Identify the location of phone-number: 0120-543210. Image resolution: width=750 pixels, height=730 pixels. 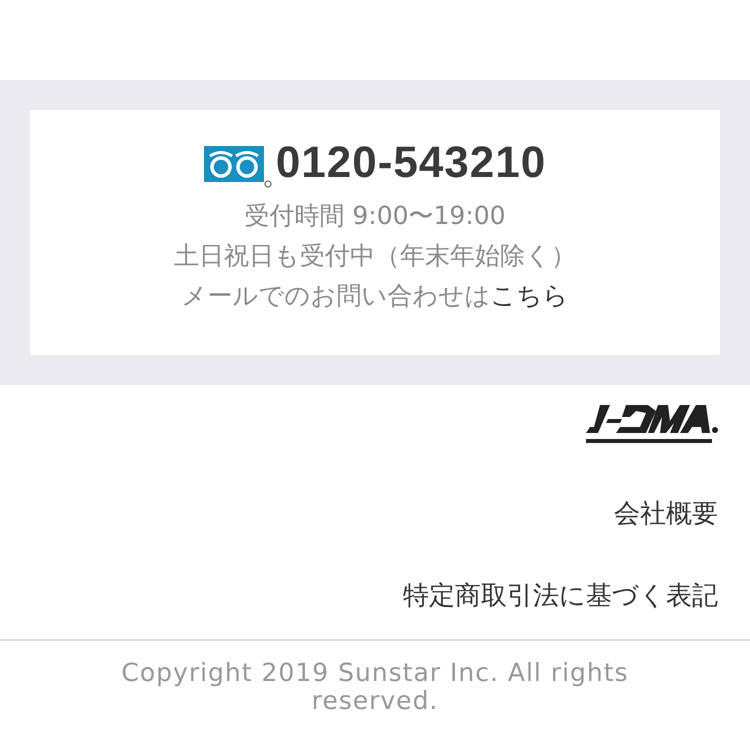
(411, 163).